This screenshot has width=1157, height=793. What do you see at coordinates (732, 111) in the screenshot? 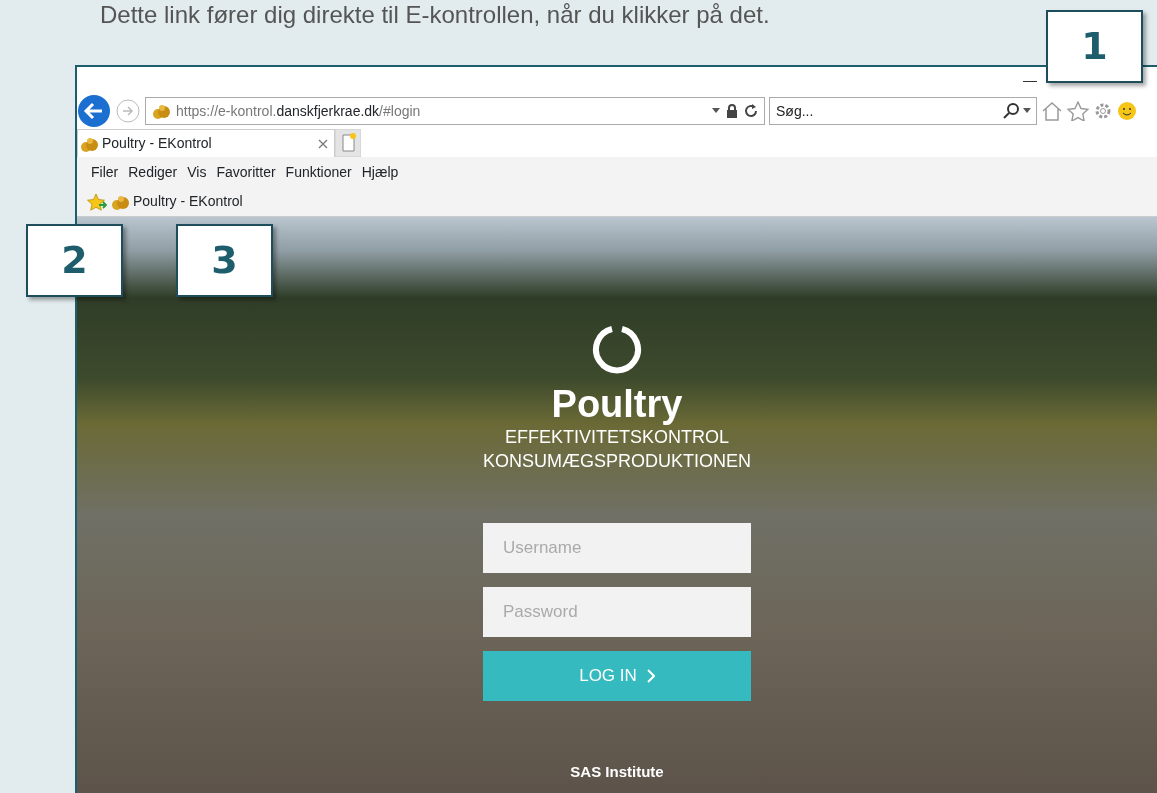
I see `lock-icon` at bounding box center [732, 111].